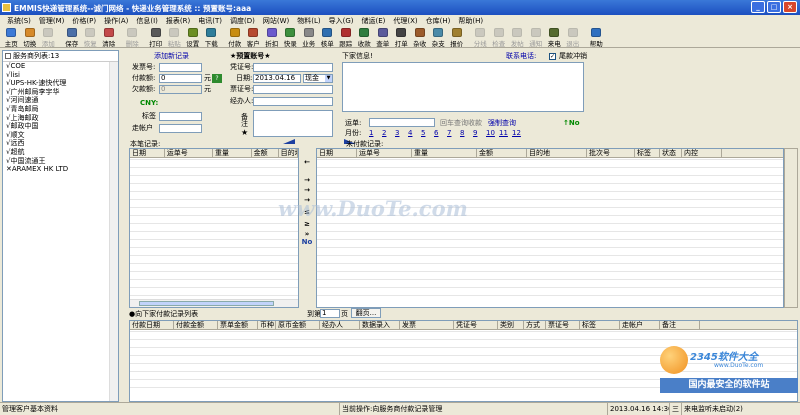  Describe the element at coordinates (554, 37) in the screenshot. I see `toolbar-button-28: 来电` at that location.